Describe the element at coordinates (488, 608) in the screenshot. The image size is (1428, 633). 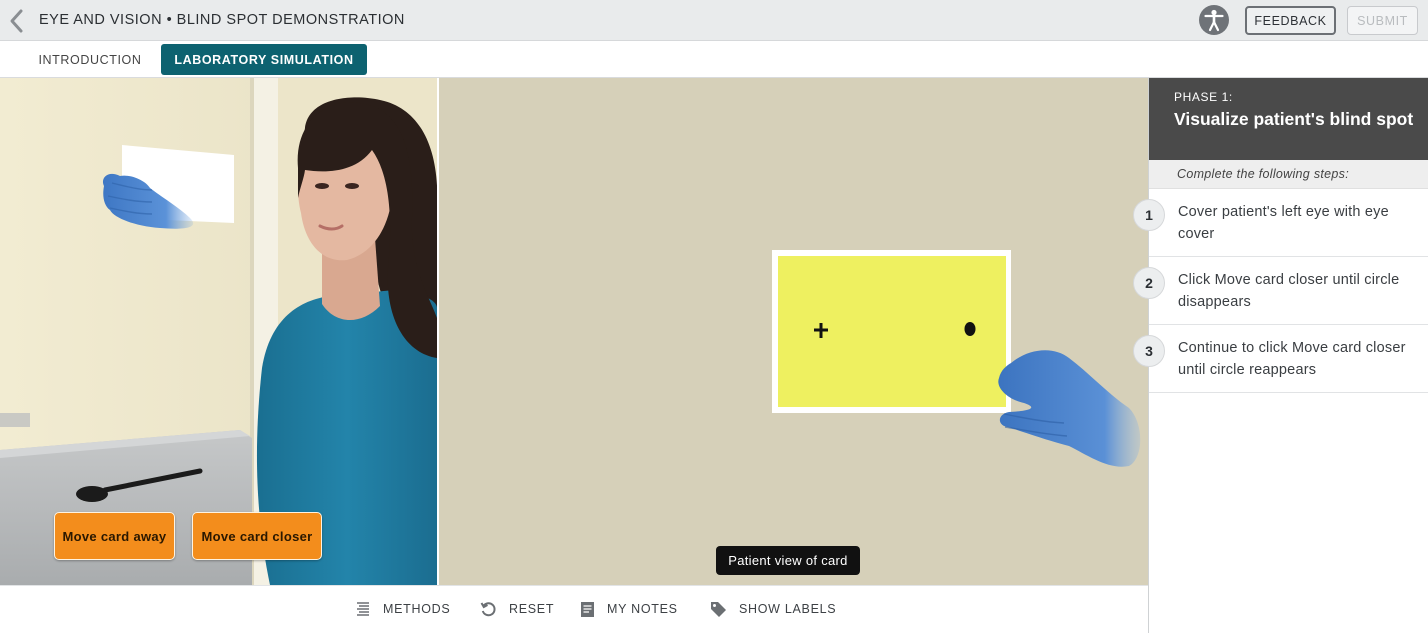
I see `reset-icon` at that location.